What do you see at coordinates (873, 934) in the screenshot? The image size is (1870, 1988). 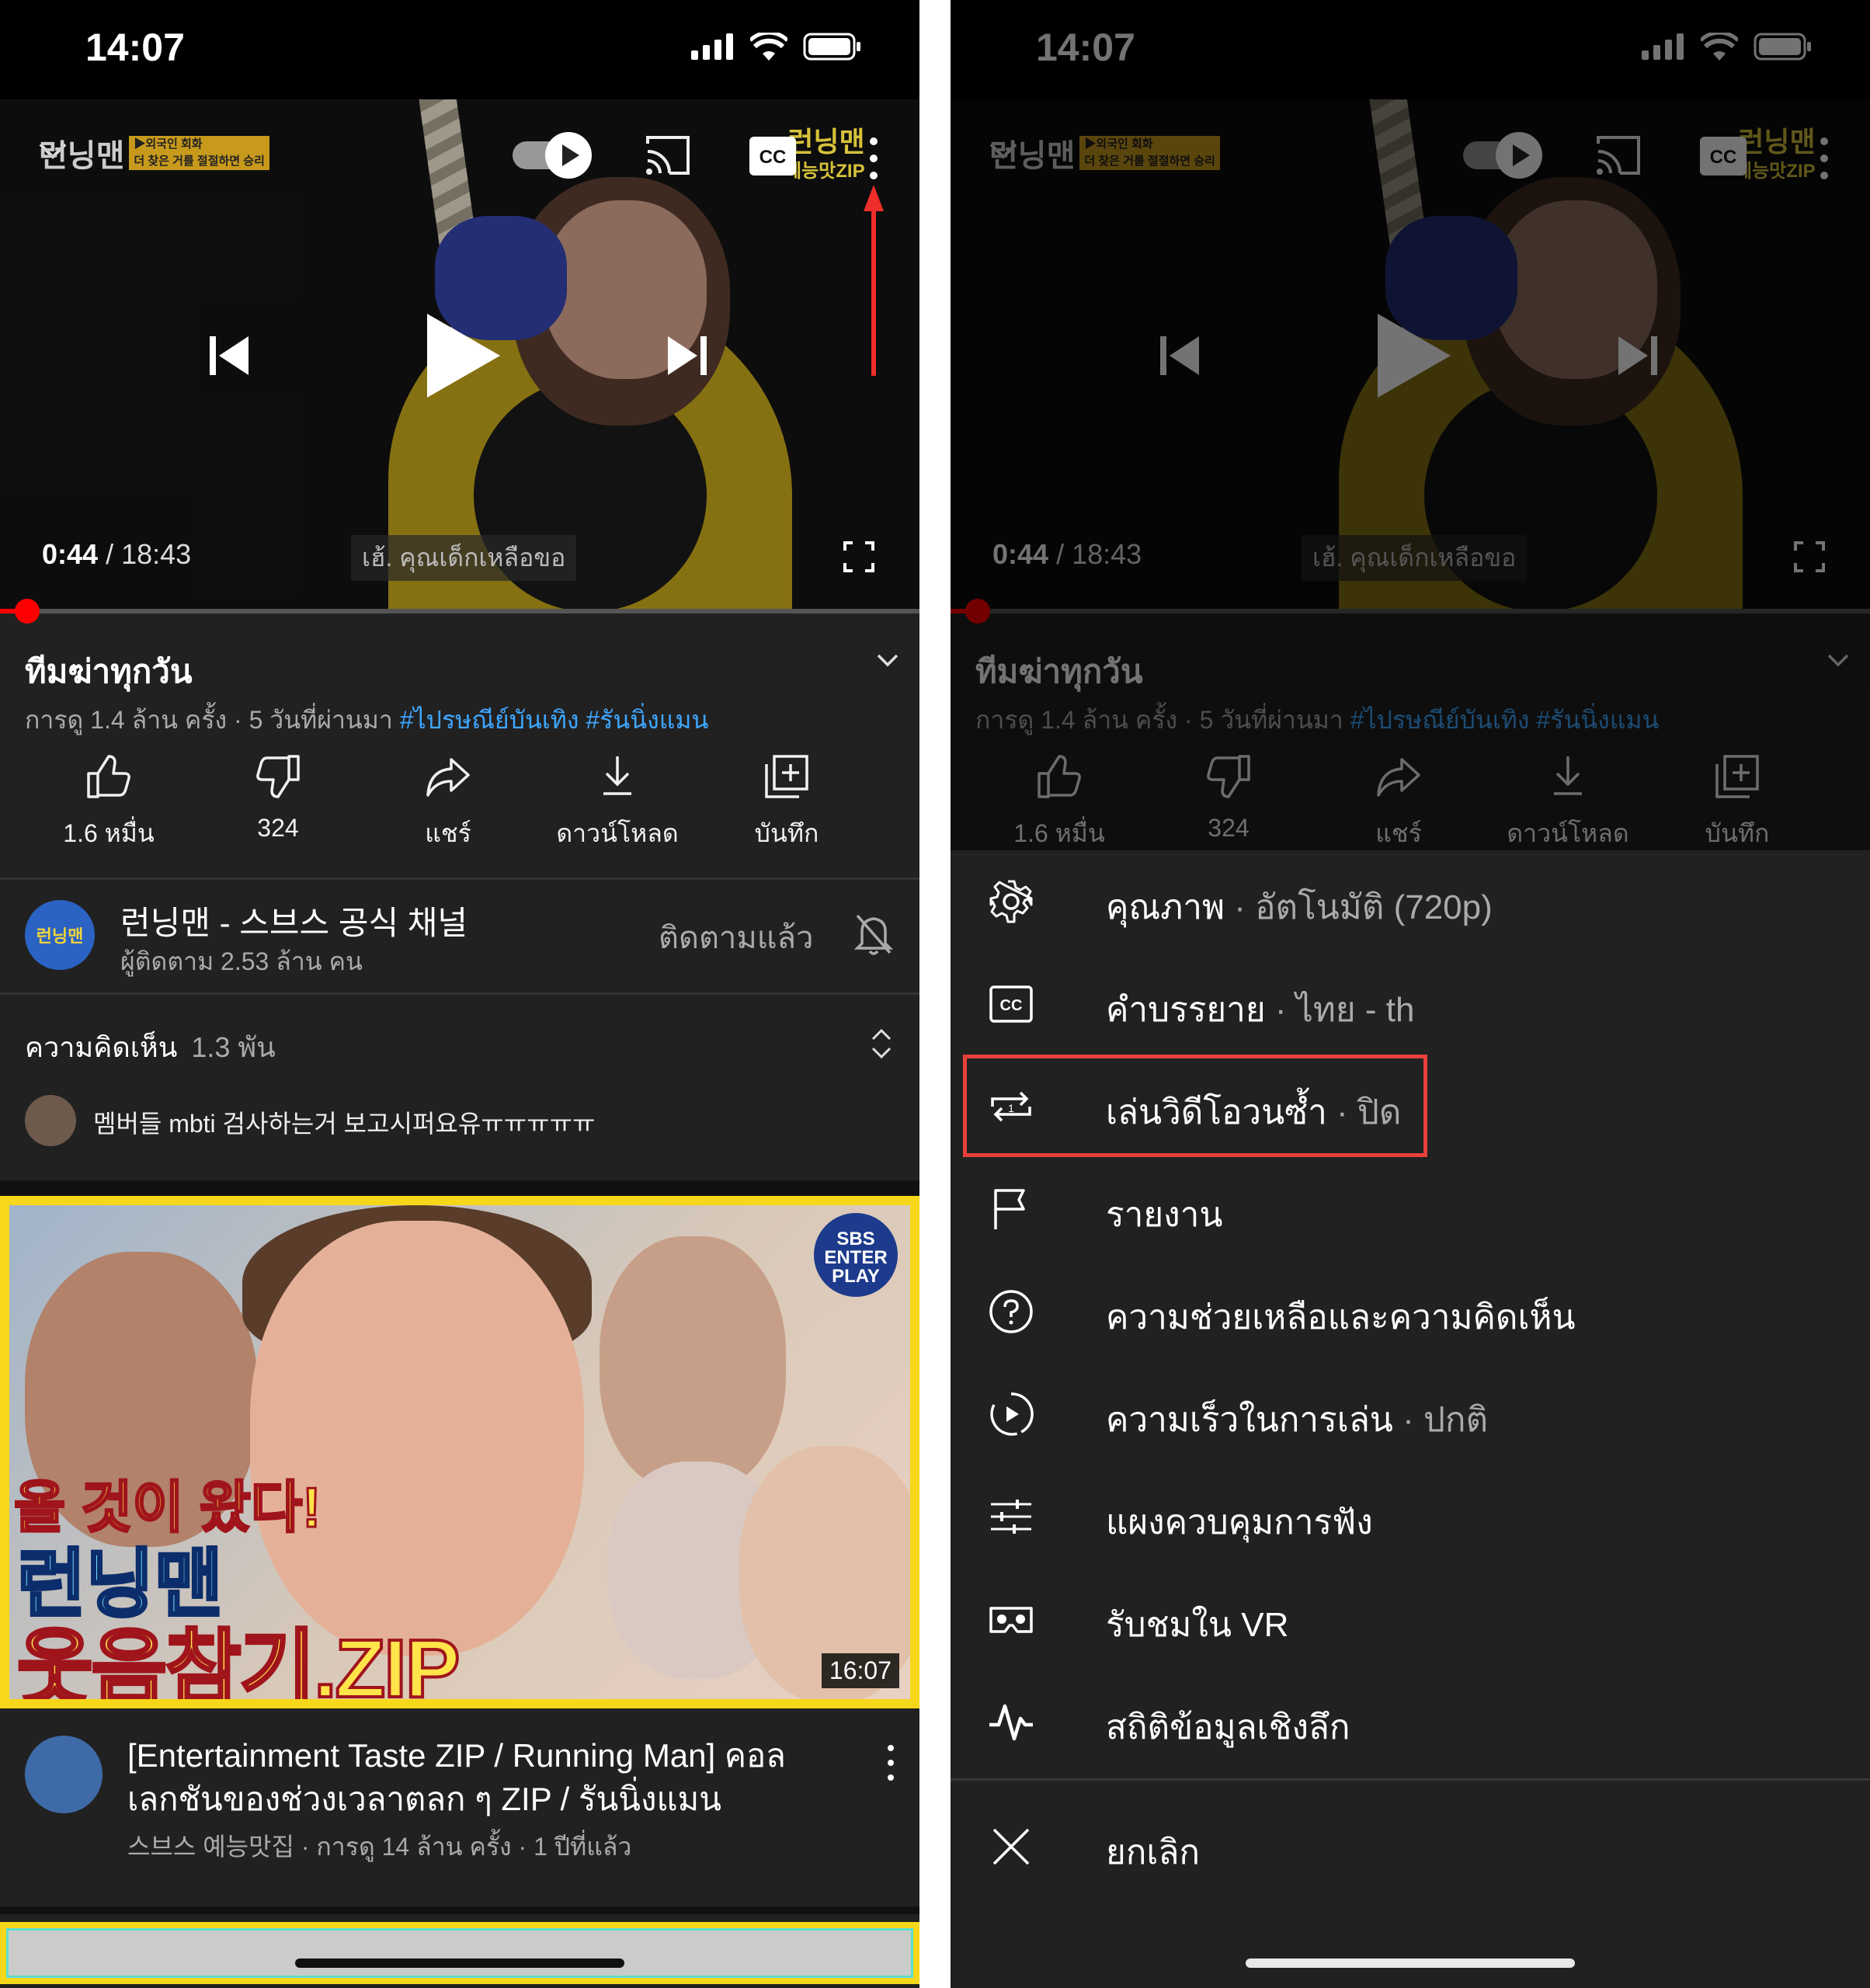 I see `notification-bell-off-icon` at bounding box center [873, 934].